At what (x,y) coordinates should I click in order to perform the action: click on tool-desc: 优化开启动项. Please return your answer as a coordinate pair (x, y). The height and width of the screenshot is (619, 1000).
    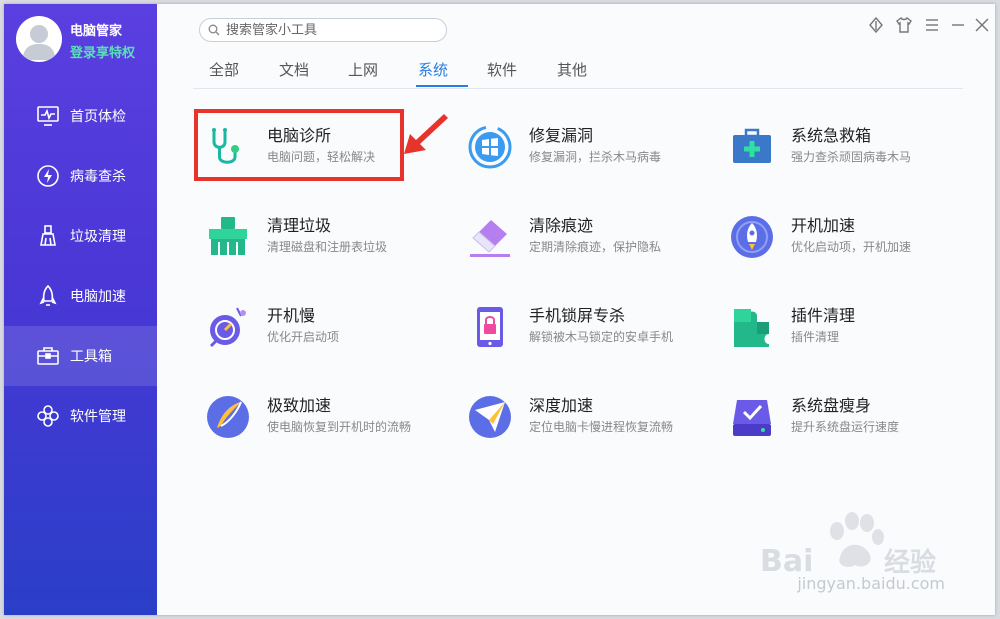
    Looking at the image, I should click on (303, 337).